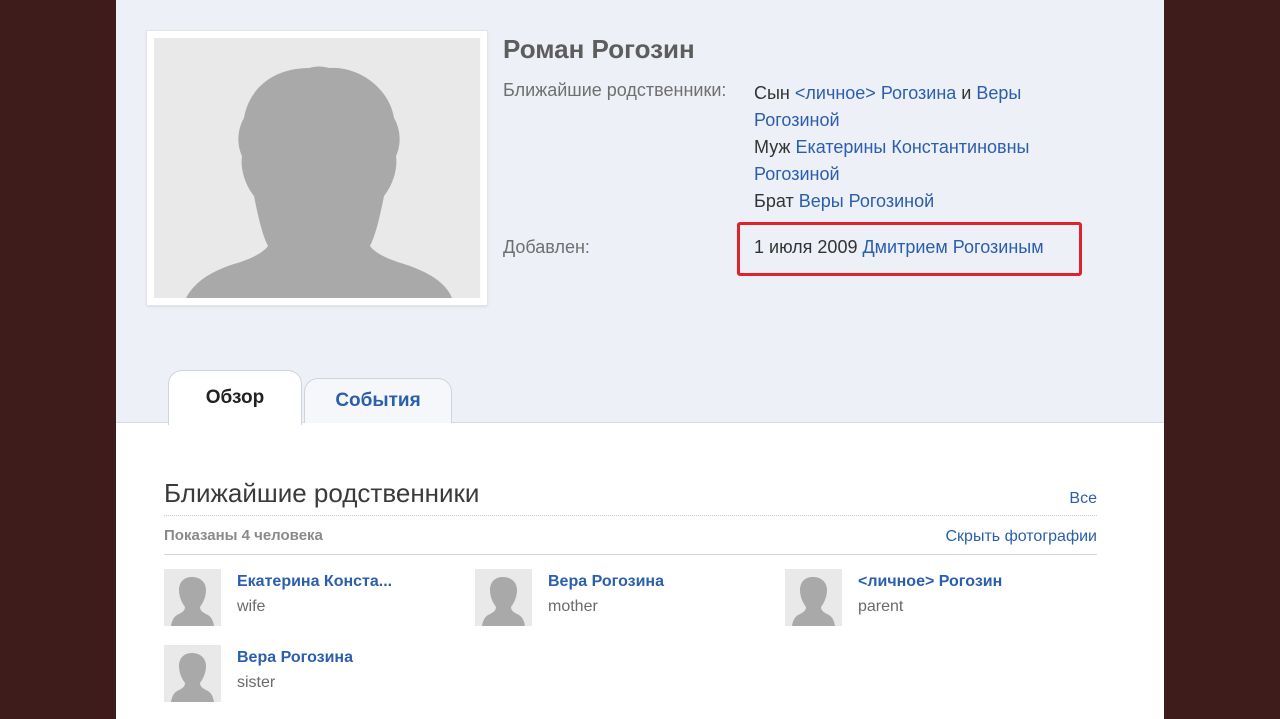 This screenshot has width=1280, height=719. Describe the element at coordinates (1083, 499) in the screenshot. I see `all-relatives-link: Все` at that location.